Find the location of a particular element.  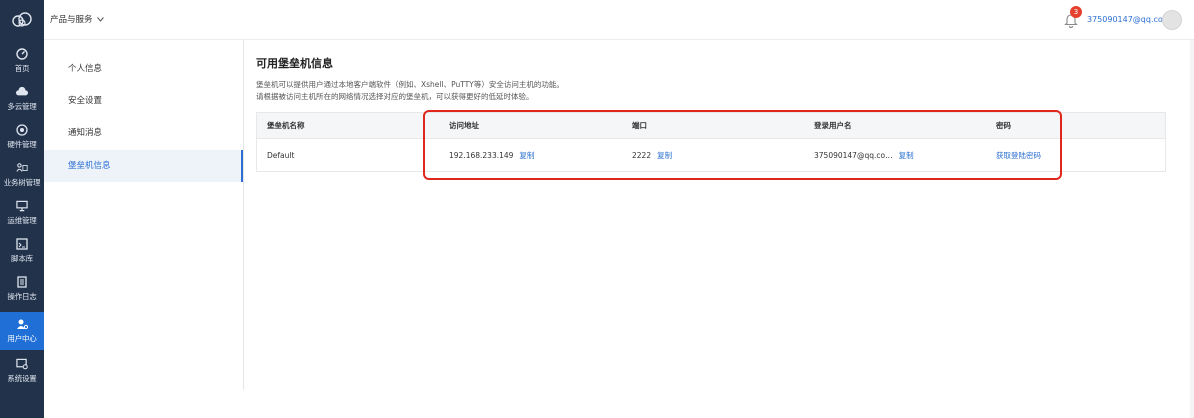

cell-port: 2222 复制 is located at coordinates (652, 155).